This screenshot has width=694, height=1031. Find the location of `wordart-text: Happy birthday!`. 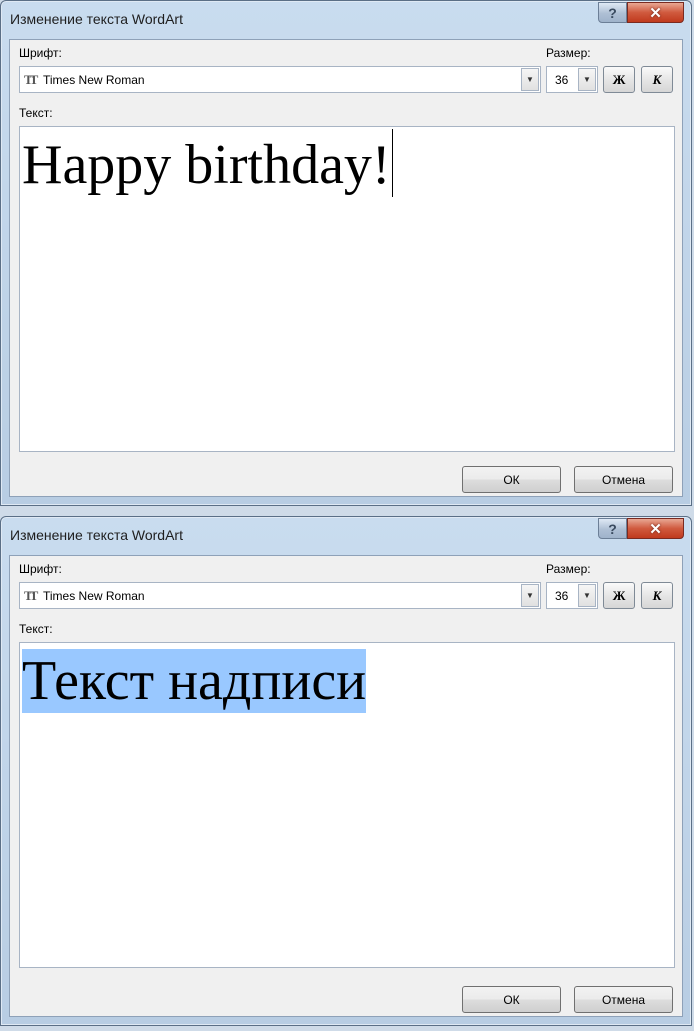

wordart-text: Happy birthday! is located at coordinates (206, 165).